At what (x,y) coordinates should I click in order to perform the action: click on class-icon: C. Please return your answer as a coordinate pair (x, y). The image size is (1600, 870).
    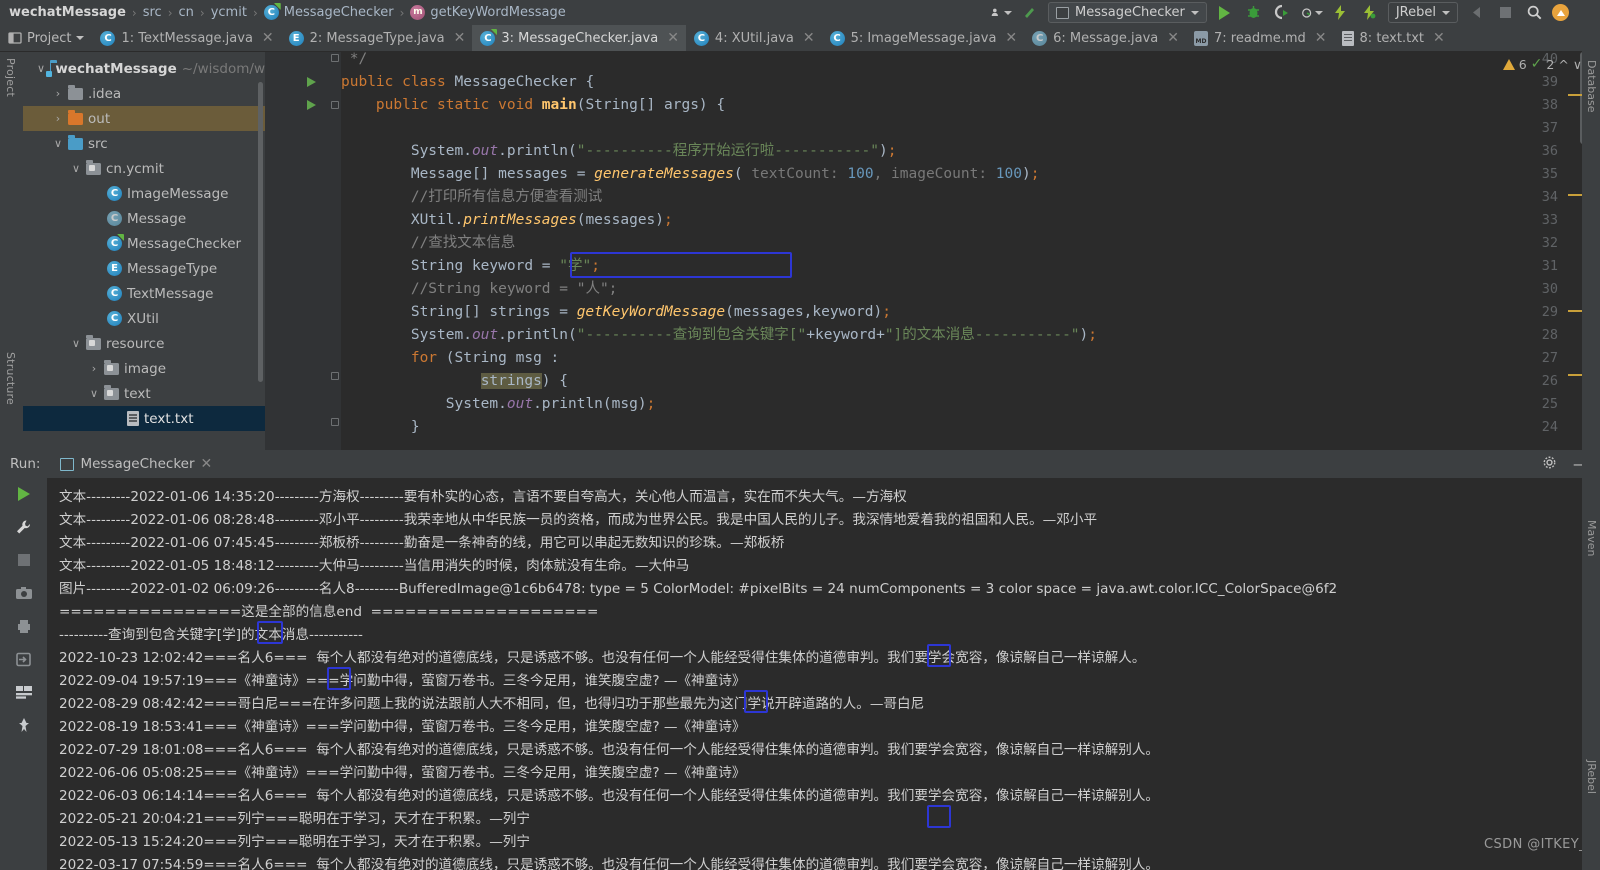
    Looking at the image, I should click on (108, 38).